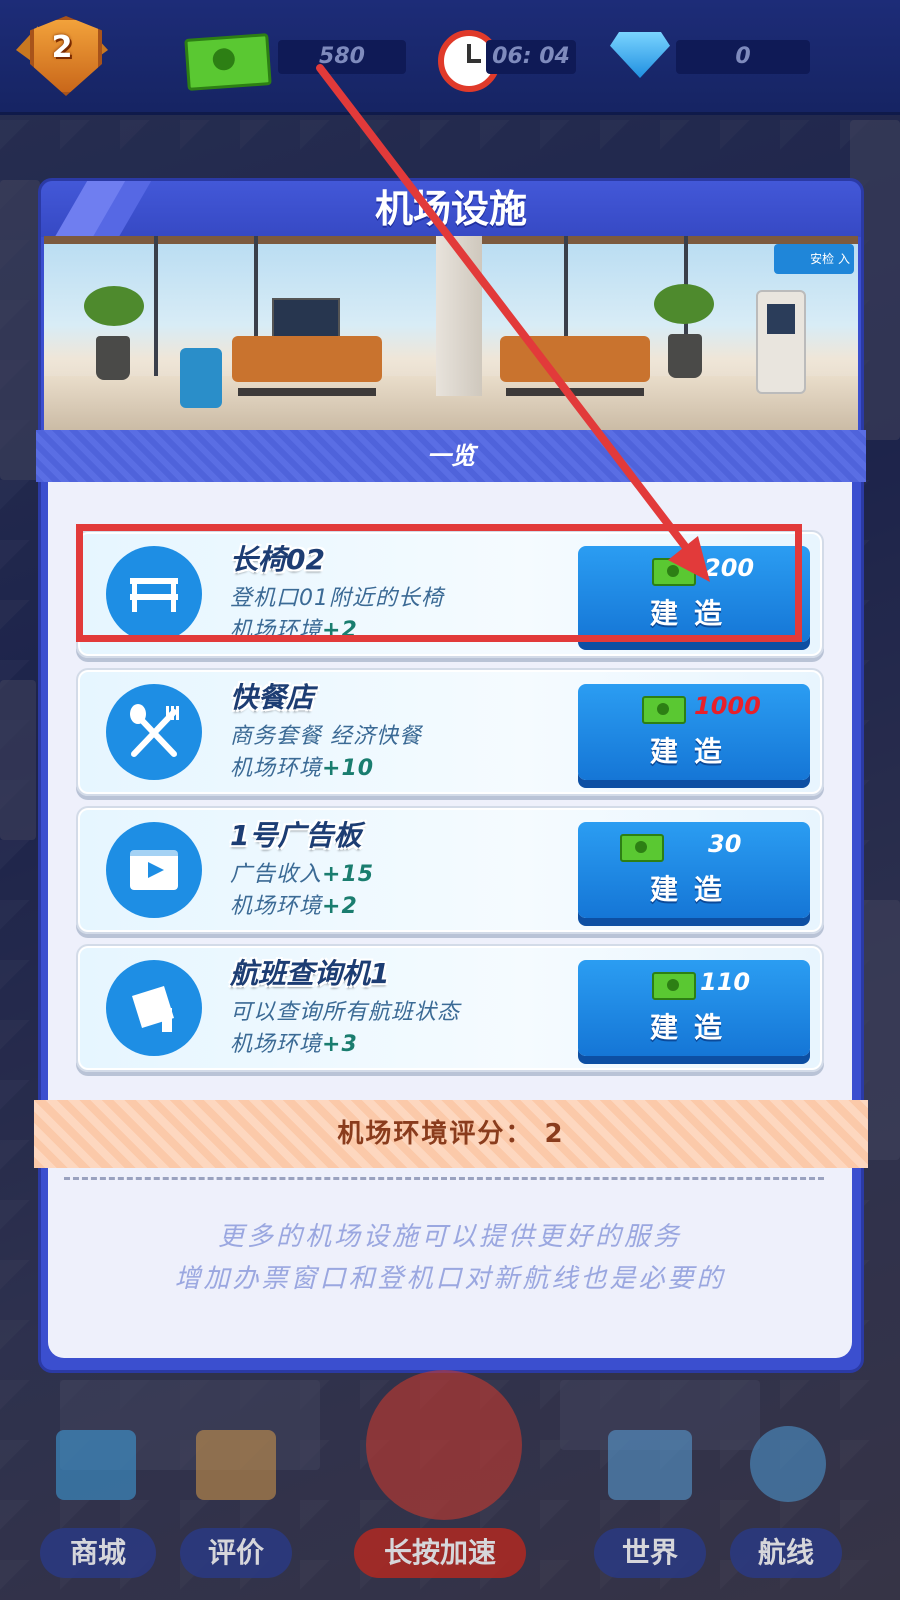 The width and height of the screenshot is (900, 1600). I want to click on map-pin-icon, so click(650, 1465).